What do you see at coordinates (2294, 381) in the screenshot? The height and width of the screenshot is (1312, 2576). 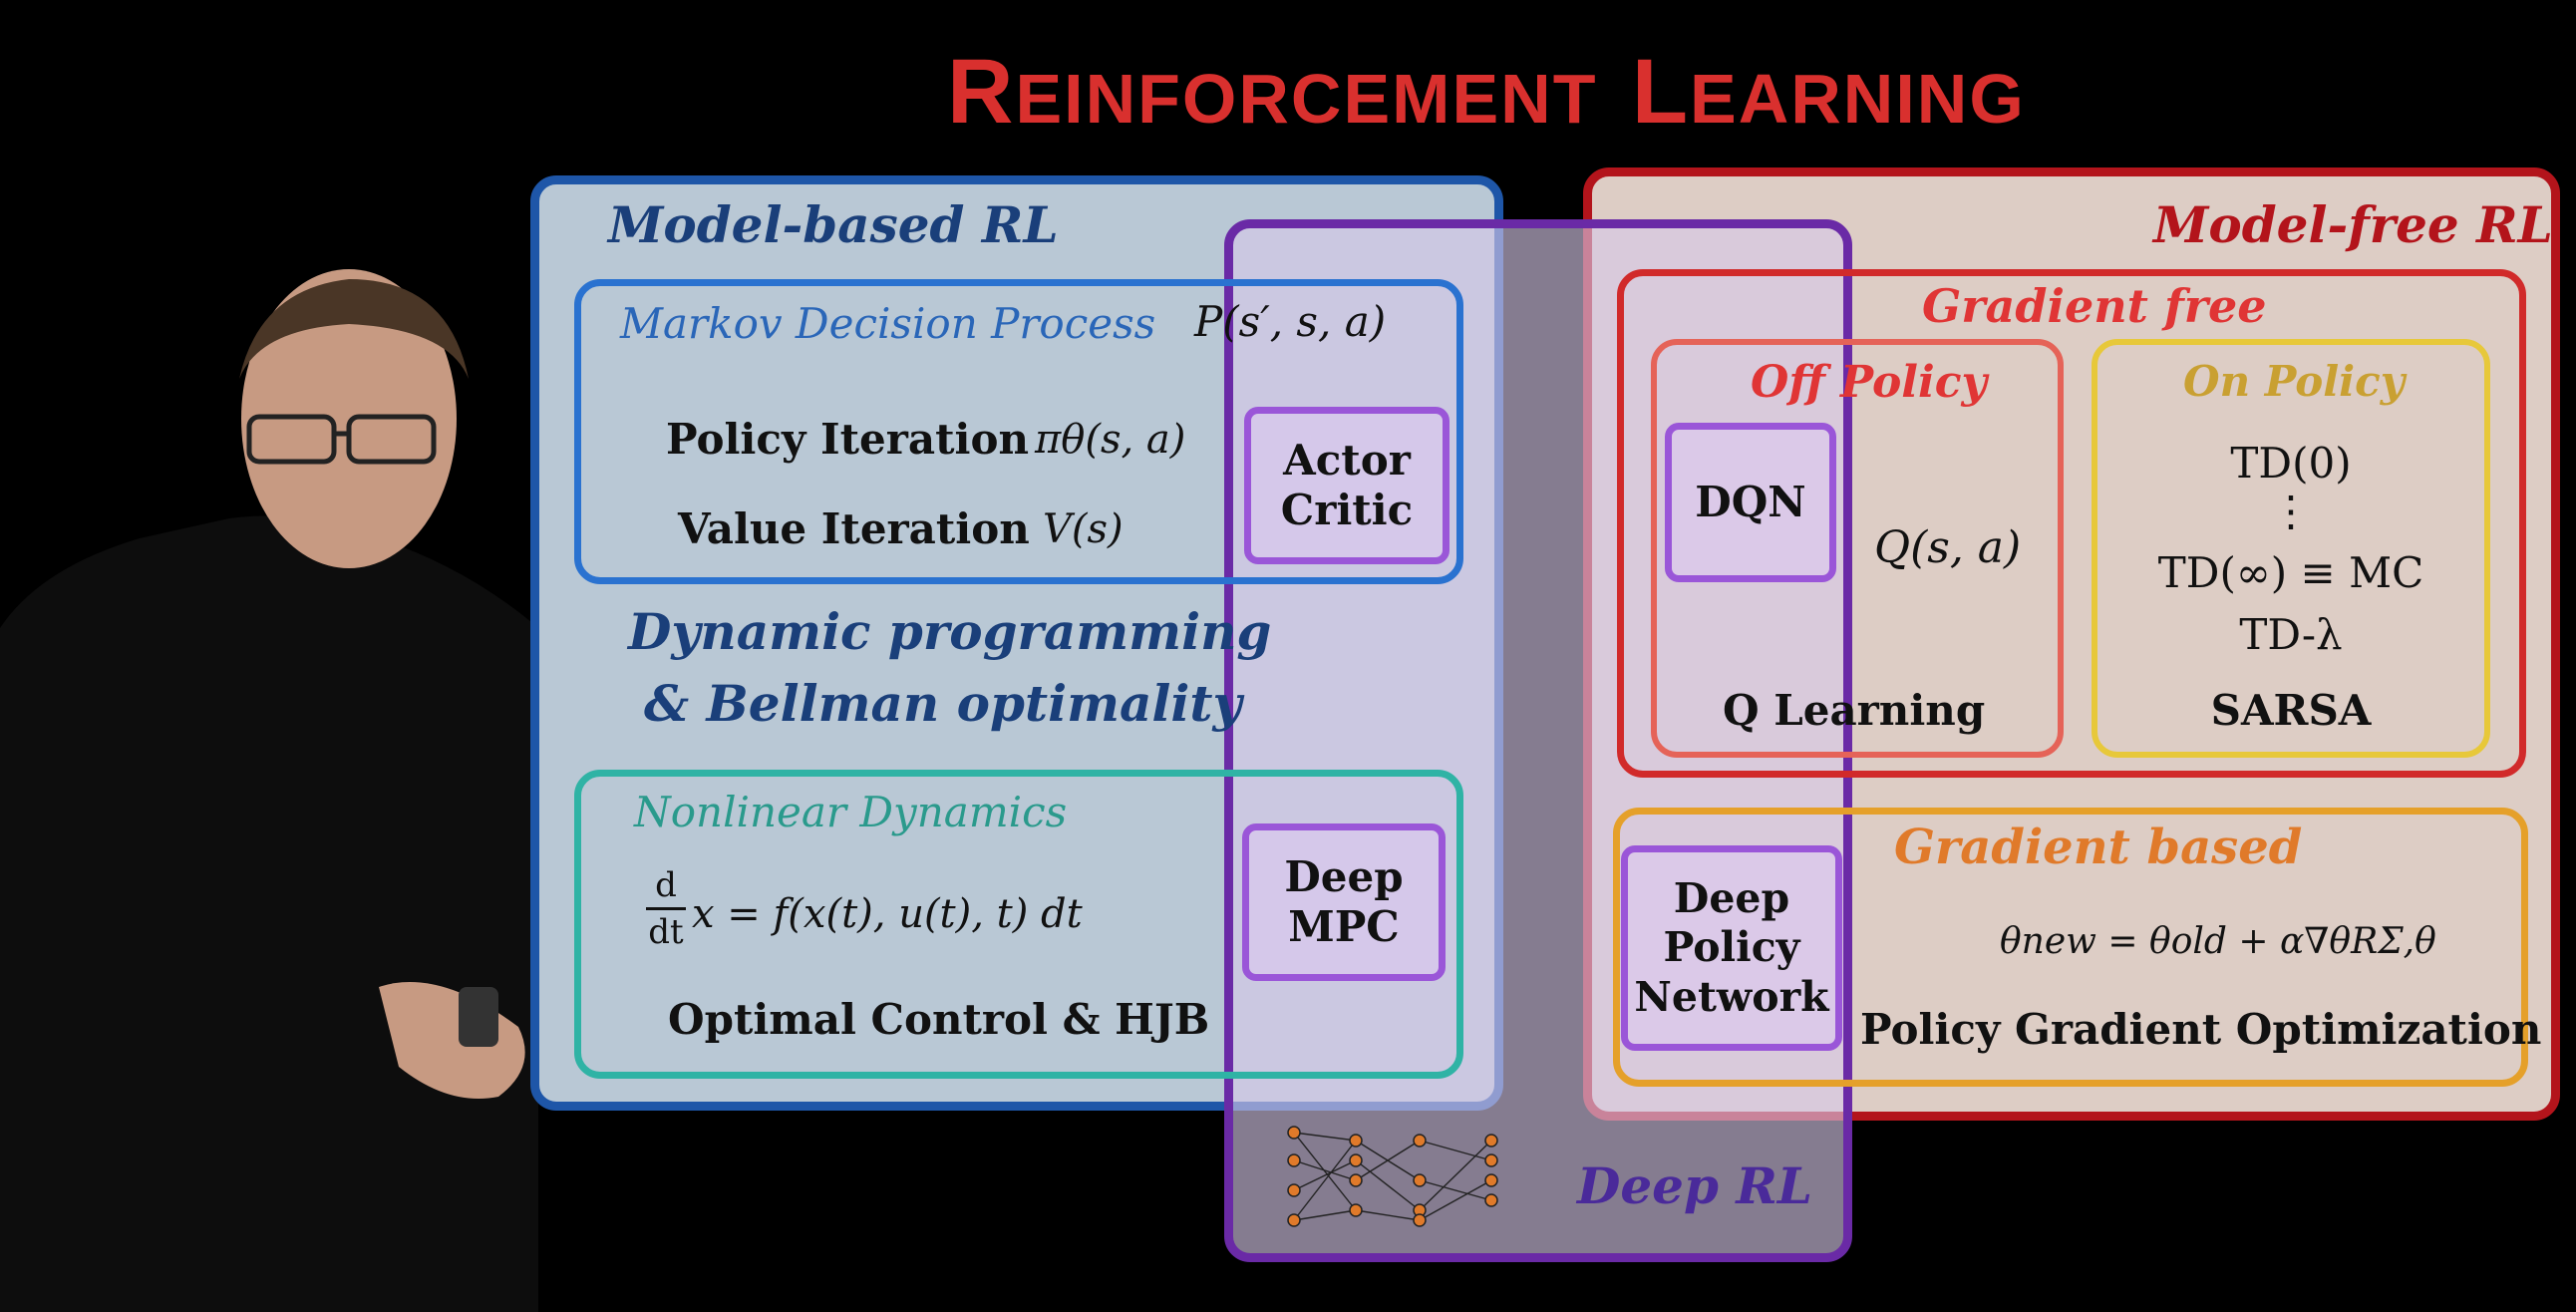 I see `on-policy-header: On Policy` at bounding box center [2294, 381].